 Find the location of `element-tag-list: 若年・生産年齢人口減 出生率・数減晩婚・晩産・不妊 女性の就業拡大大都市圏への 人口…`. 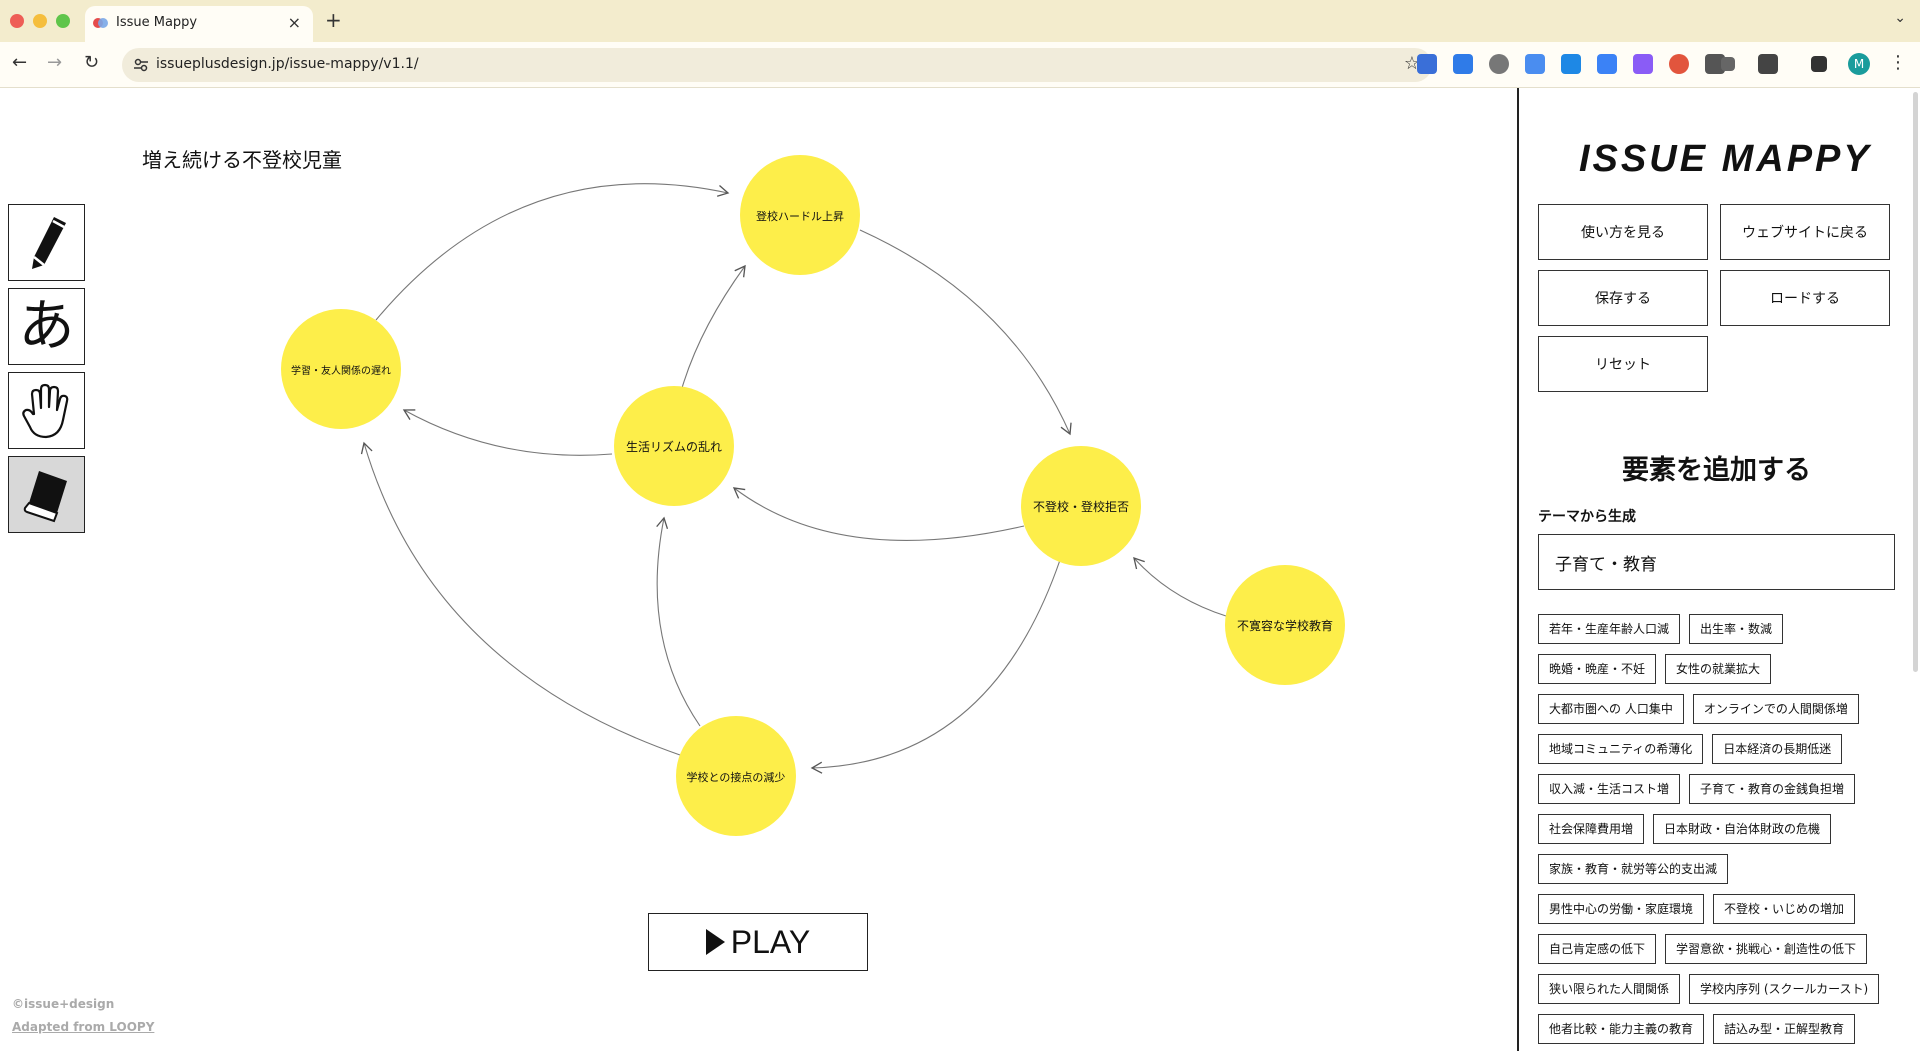

element-tag-list: 若年・生産年齢人口減 出生率・数減晩婚・晩産・不妊 女性の就業拡大大都市圏への 人口… is located at coordinates (1720, 829).